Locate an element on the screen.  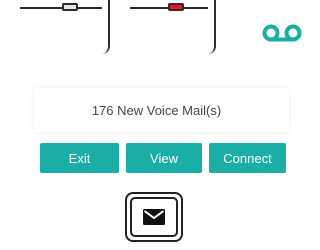
connect-button: Connect is located at coordinates (247, 158).